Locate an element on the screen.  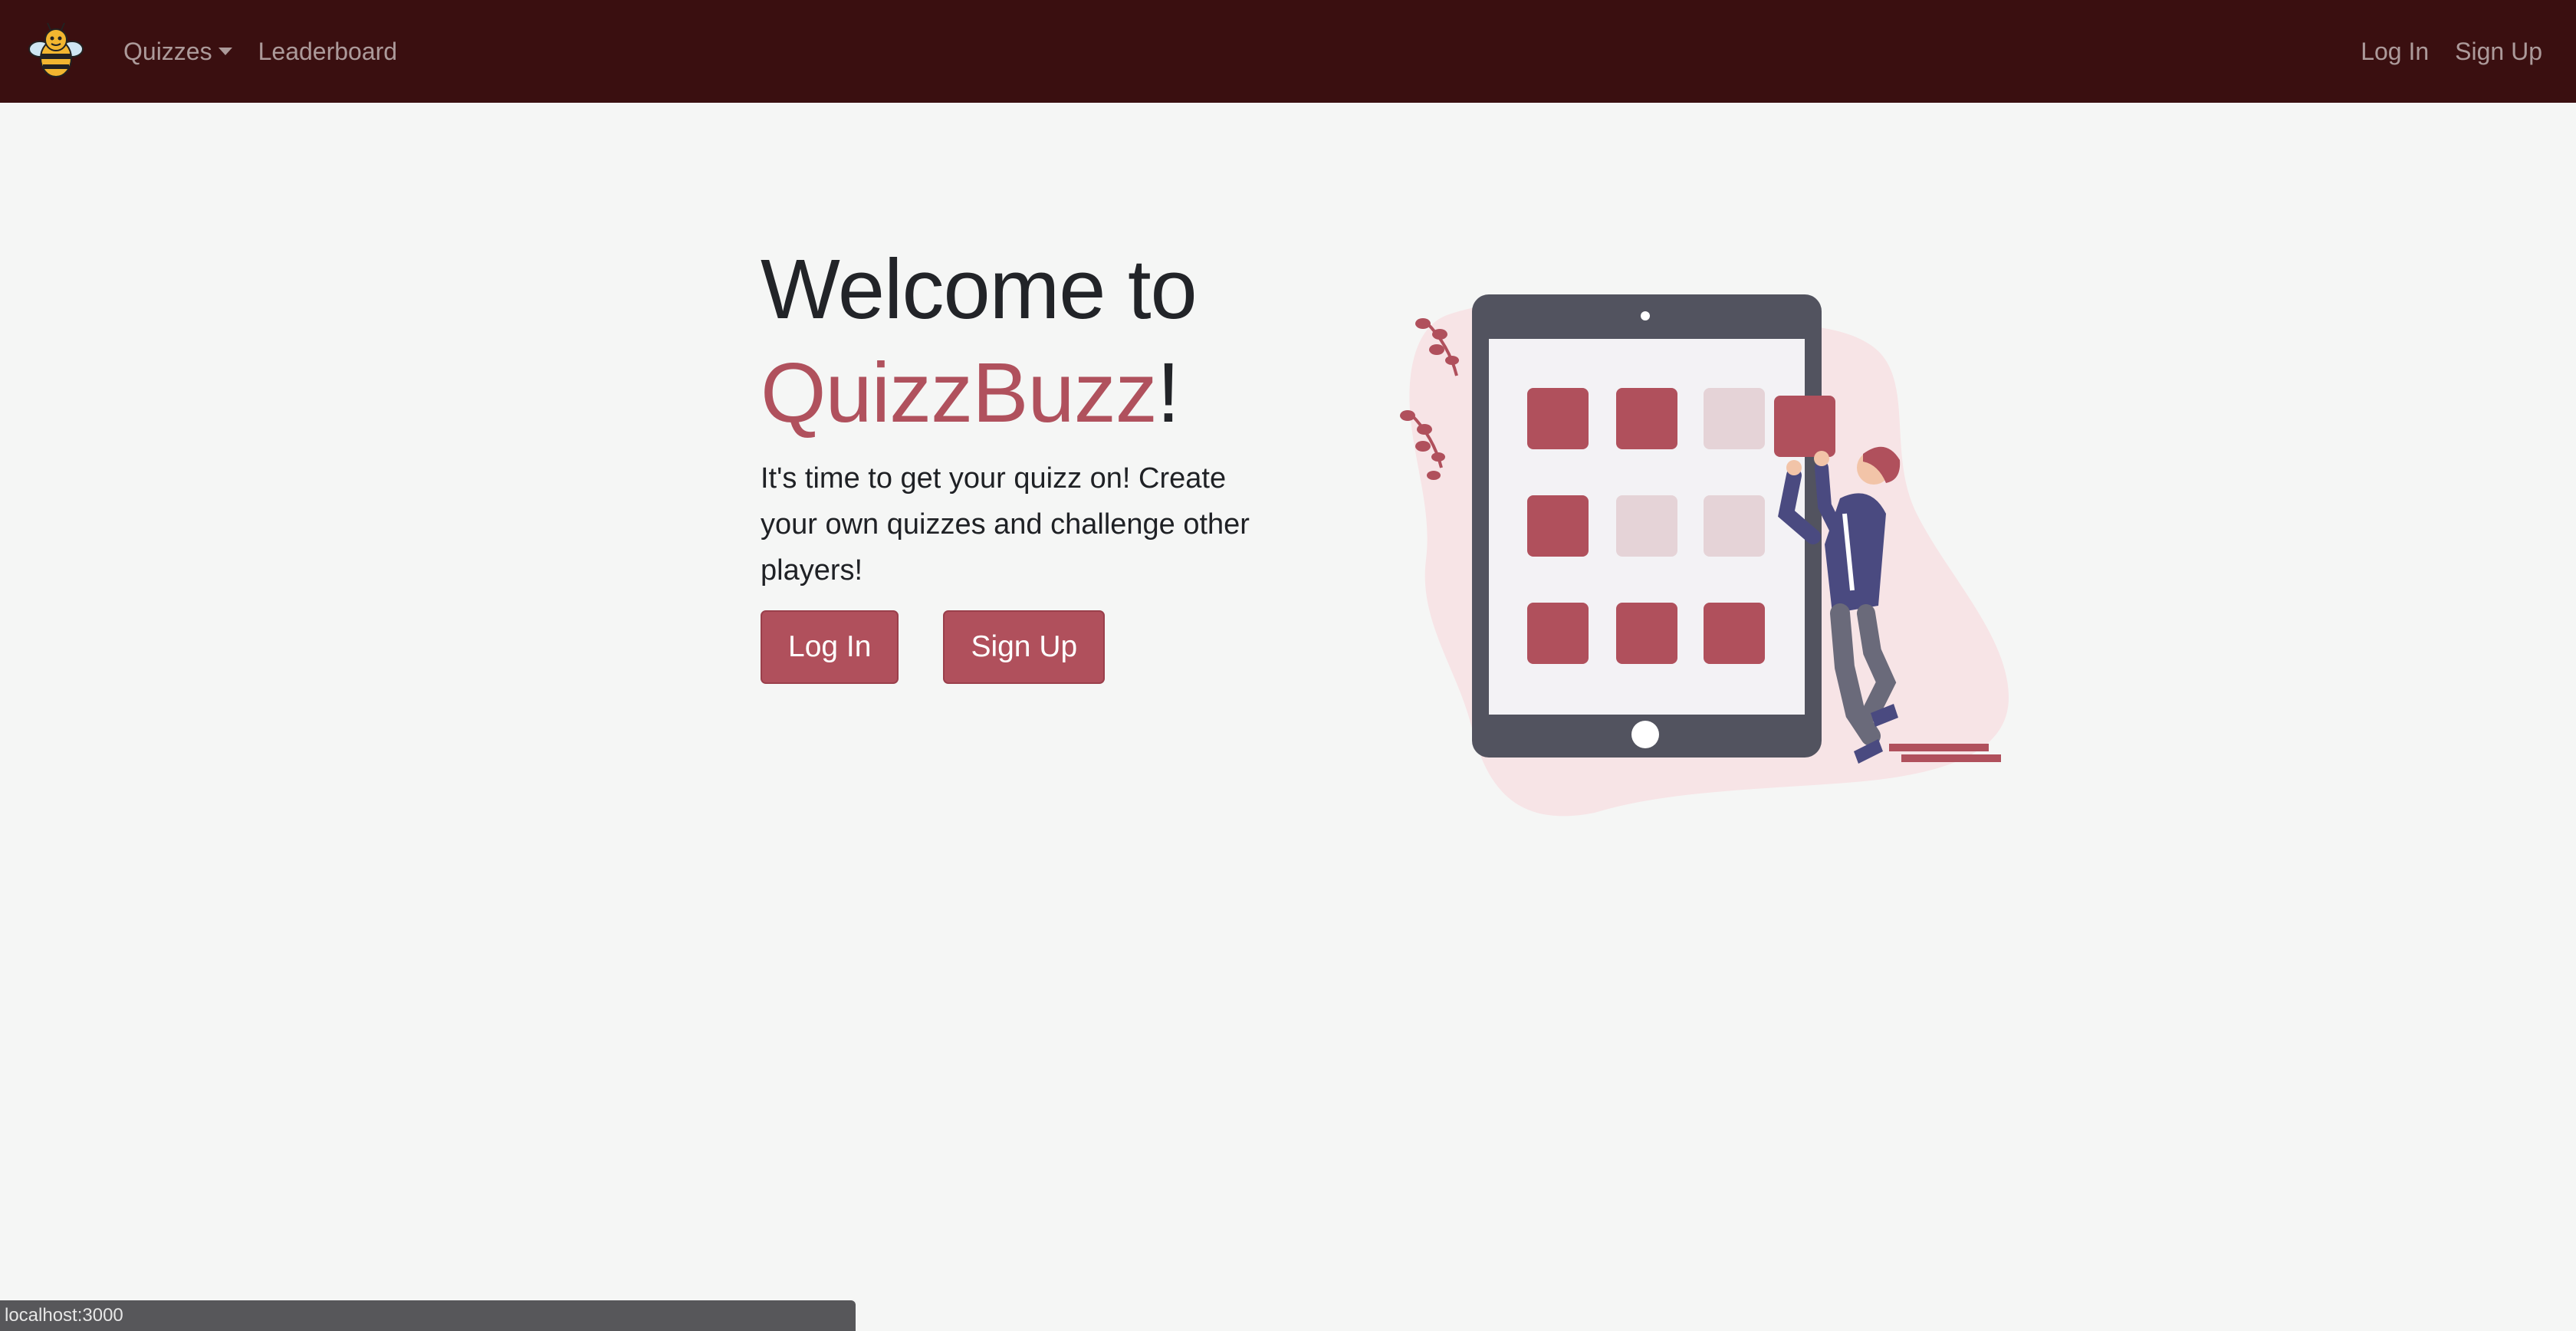
hero-title-line1: Welcome to is located at coordinates (980, 289).